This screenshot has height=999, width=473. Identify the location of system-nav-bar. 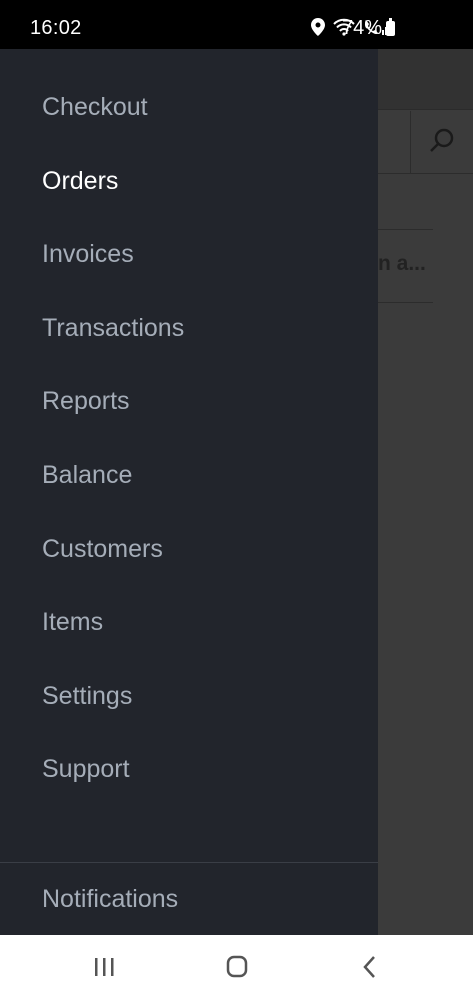
(236, 967).